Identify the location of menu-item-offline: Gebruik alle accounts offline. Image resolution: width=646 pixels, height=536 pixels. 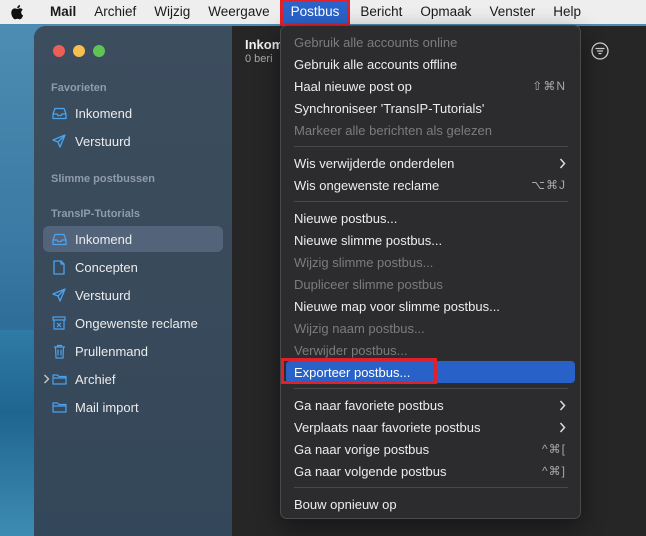
(430, 64).